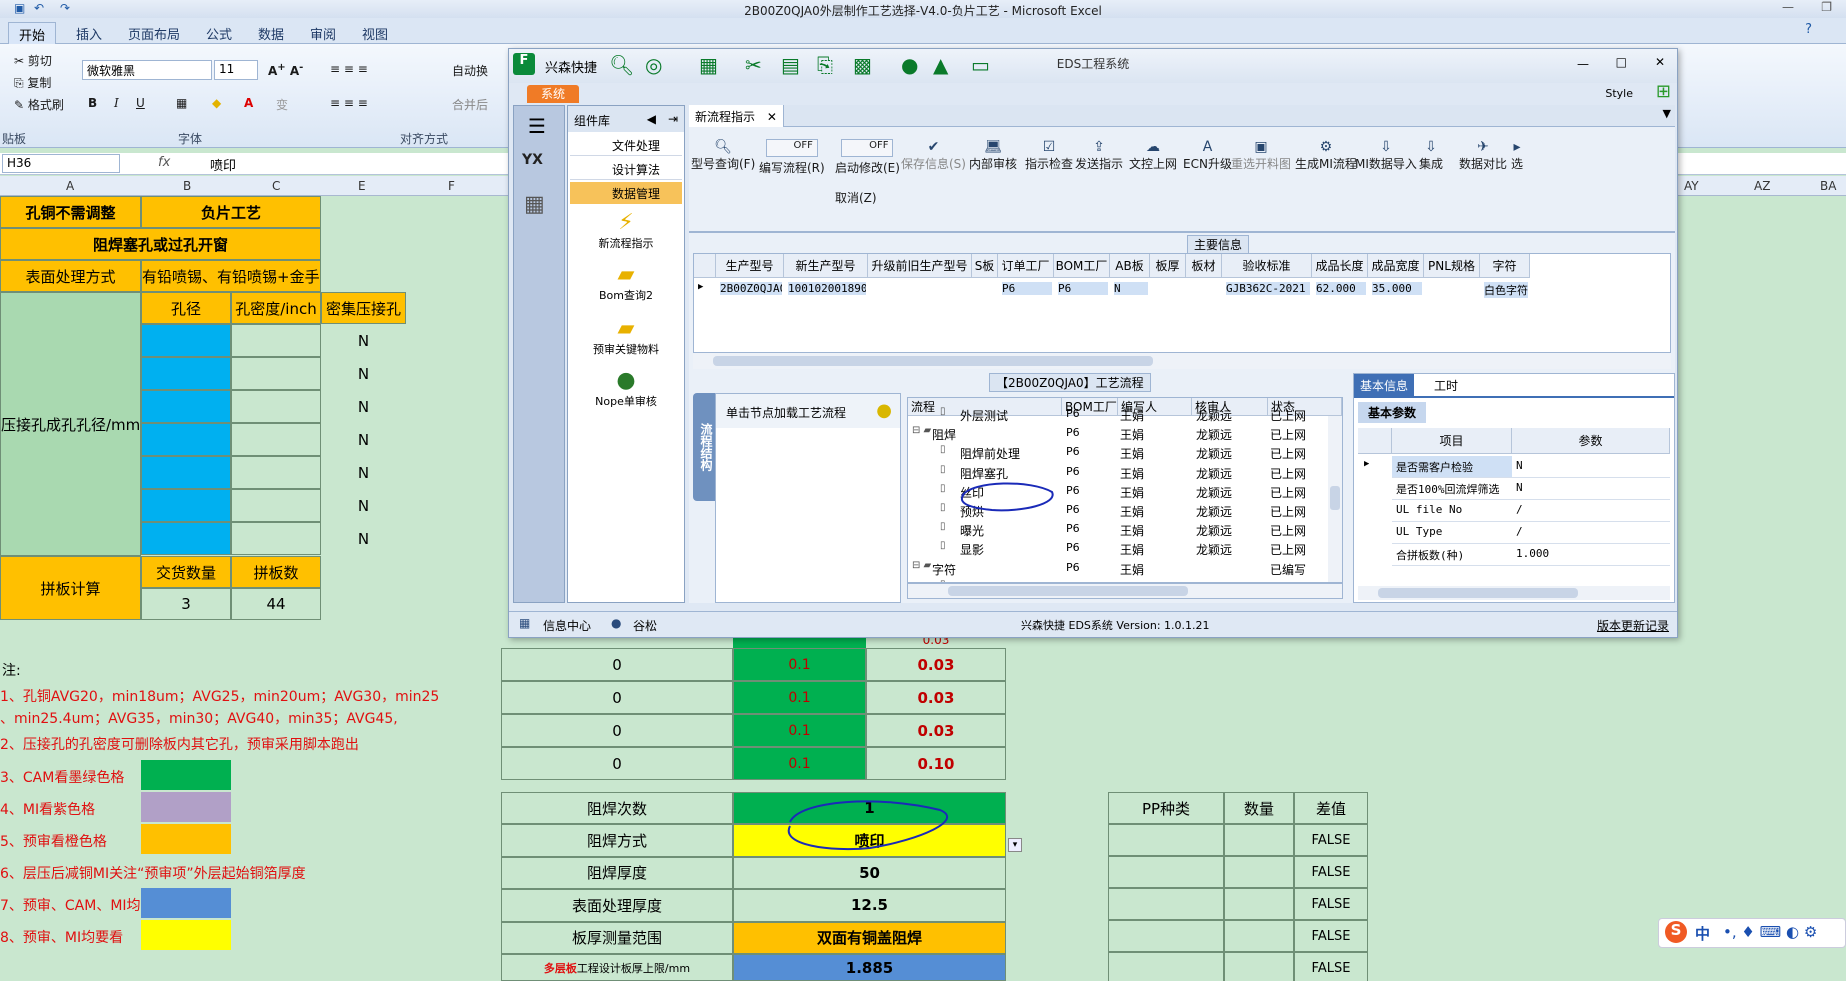 Image resolution: width=1846 pixels, height=981 pixels. I want to click on grid-cell: N, so click(1131, 288).